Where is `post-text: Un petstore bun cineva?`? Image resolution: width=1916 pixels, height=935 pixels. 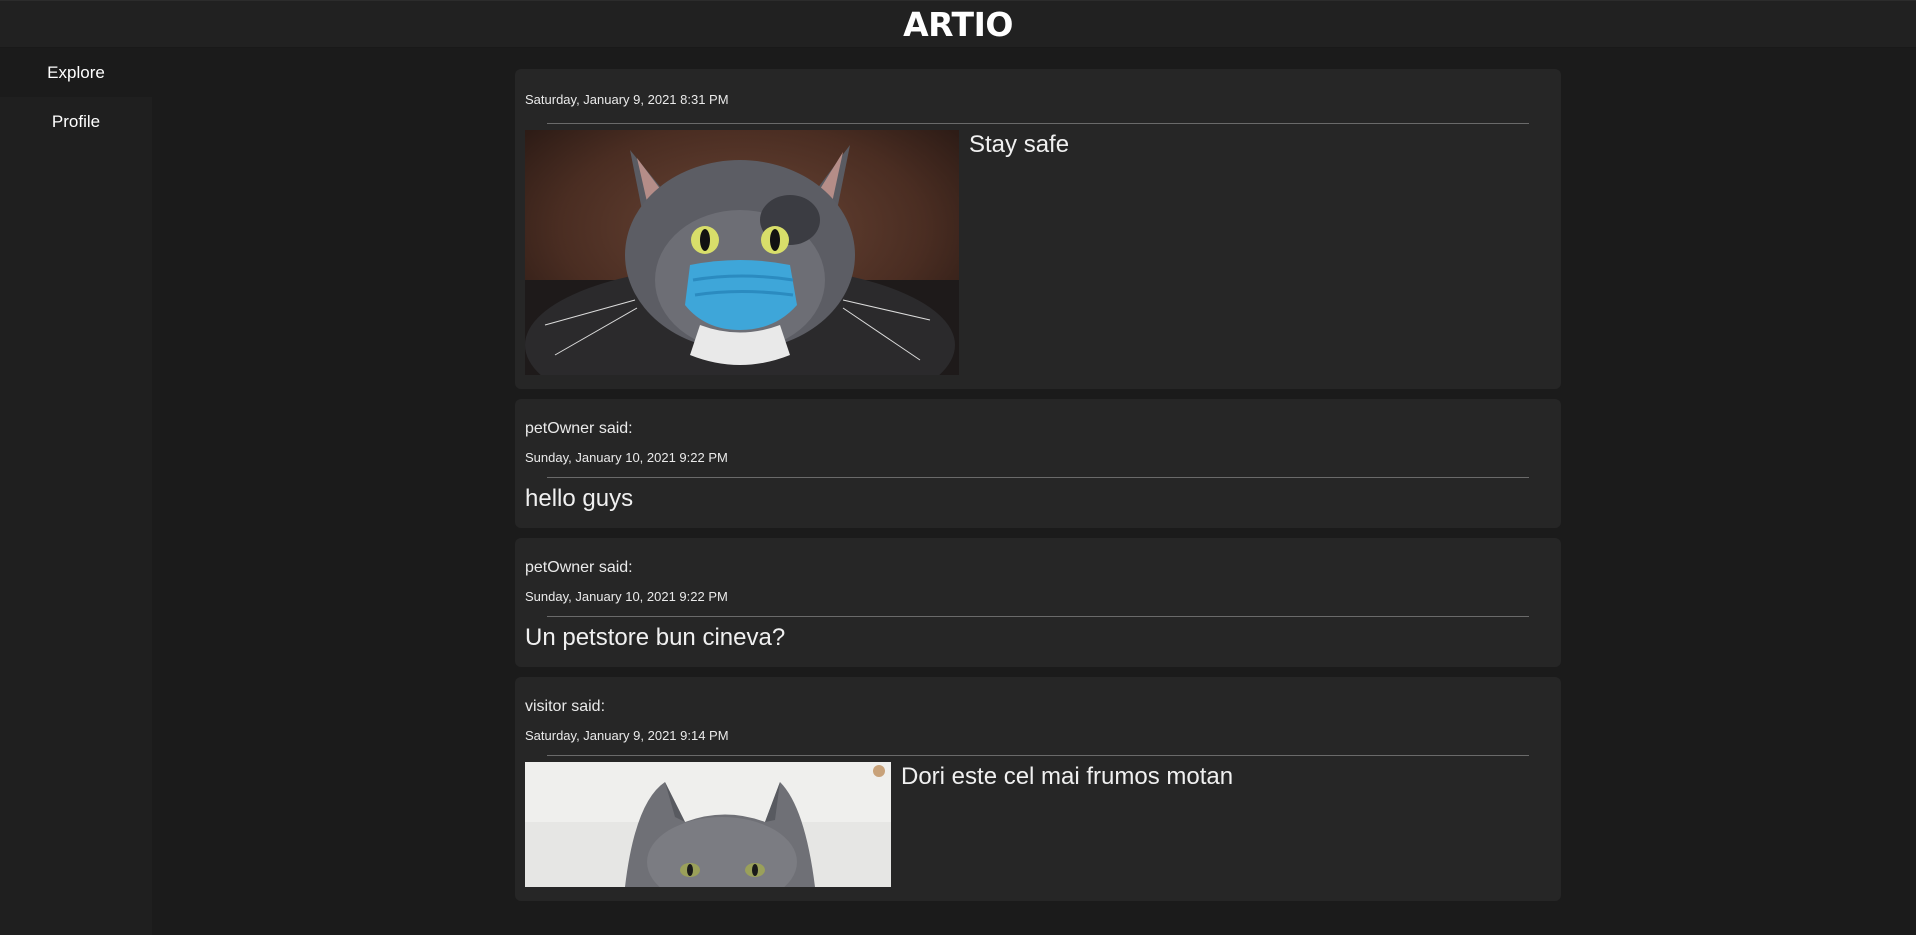
post-text: Un petstore bun cineva? is located at coordinates (655, 637).